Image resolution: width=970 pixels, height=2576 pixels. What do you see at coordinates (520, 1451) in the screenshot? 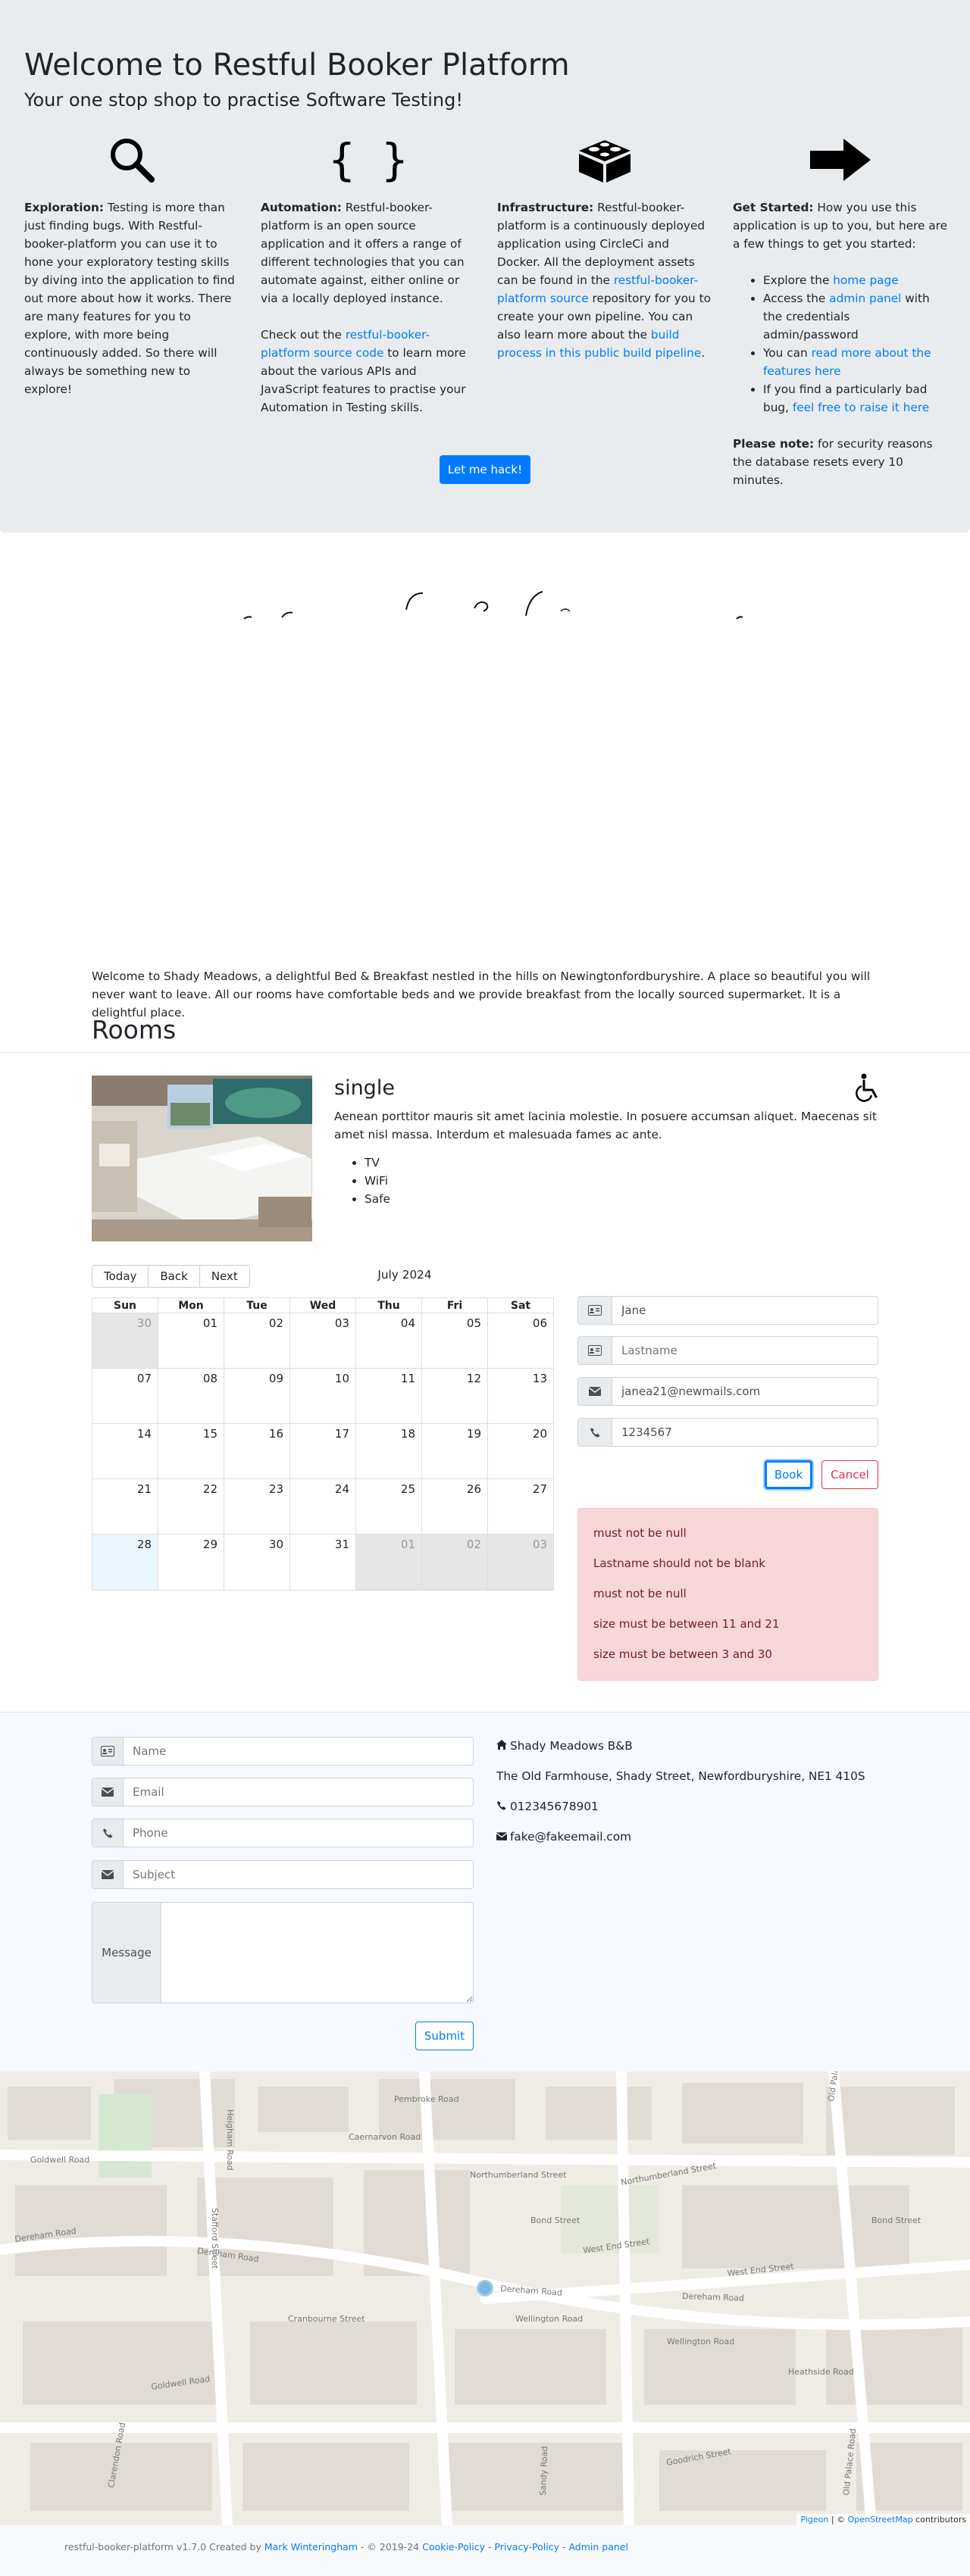
I see `calendar-day: 20` at bounding box center [520, 1451].